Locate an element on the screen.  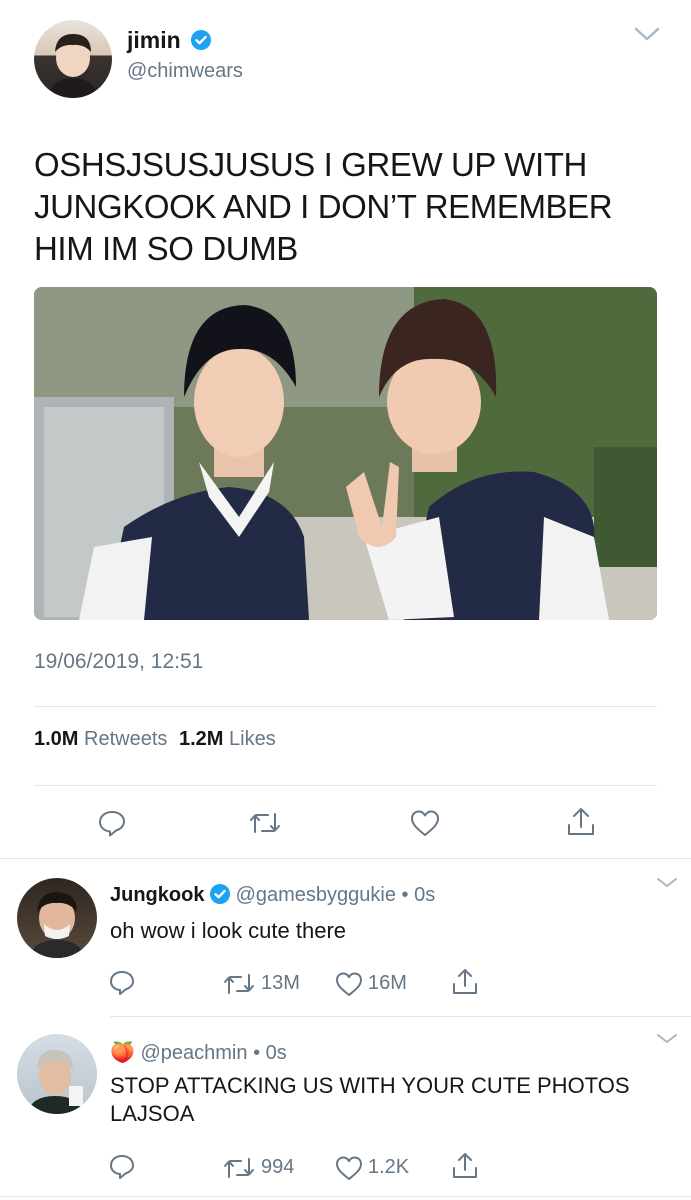
tweet-timestamp: 19/06/2019, 12:51 is located at coordinates (118, 662).